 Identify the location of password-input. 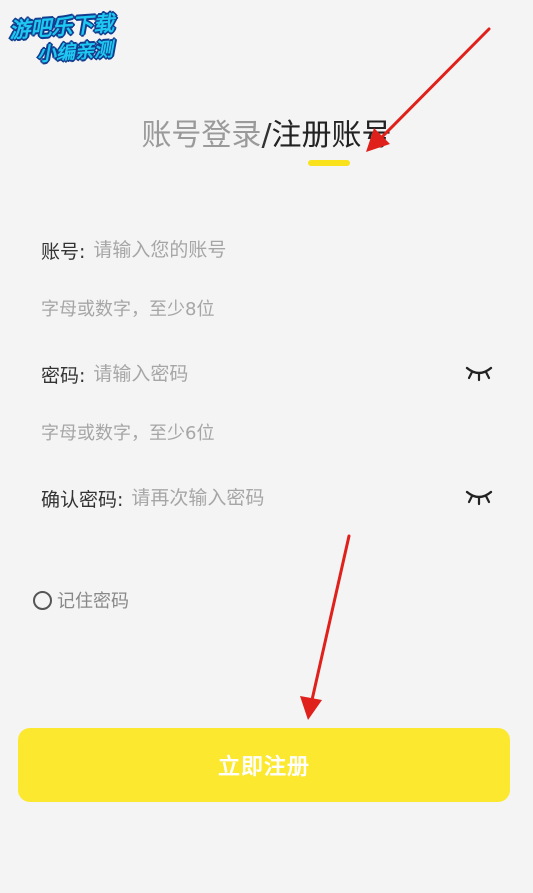
(293, 374).